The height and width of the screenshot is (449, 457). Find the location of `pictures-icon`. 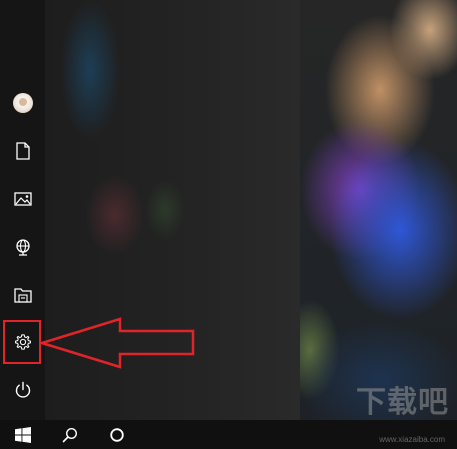

pictures-icon is located at coordinates (22, 199).